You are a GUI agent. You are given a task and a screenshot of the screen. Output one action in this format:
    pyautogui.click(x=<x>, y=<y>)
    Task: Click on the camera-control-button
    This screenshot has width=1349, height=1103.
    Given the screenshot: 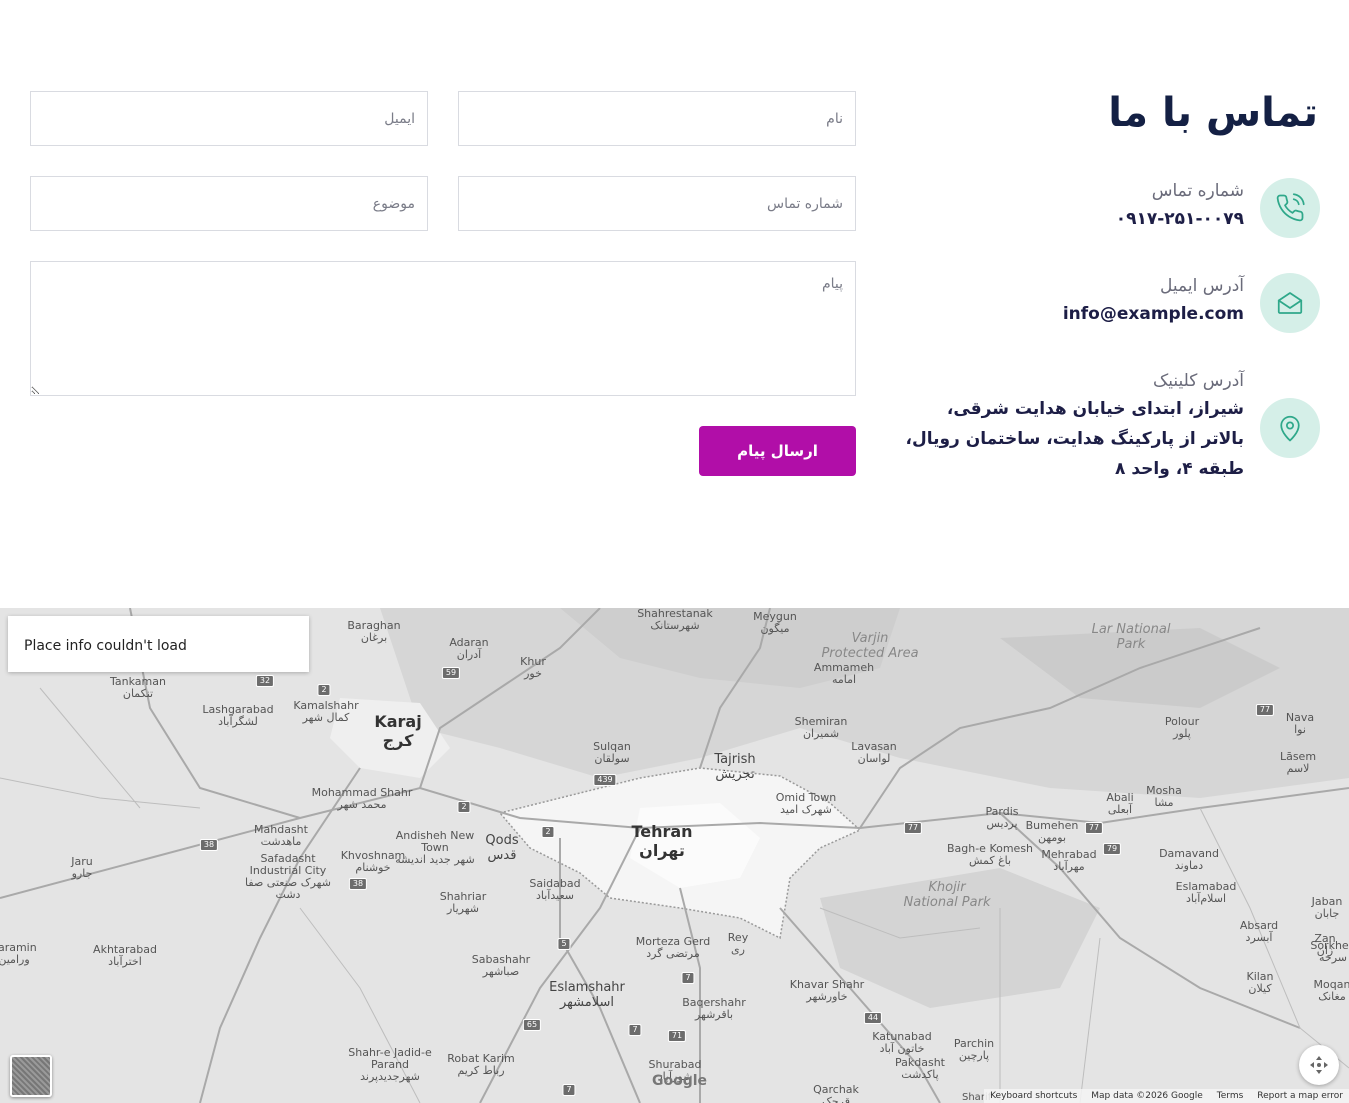 What is the action you would take?
    pyautogui.click(x=1319, y=1065)
    